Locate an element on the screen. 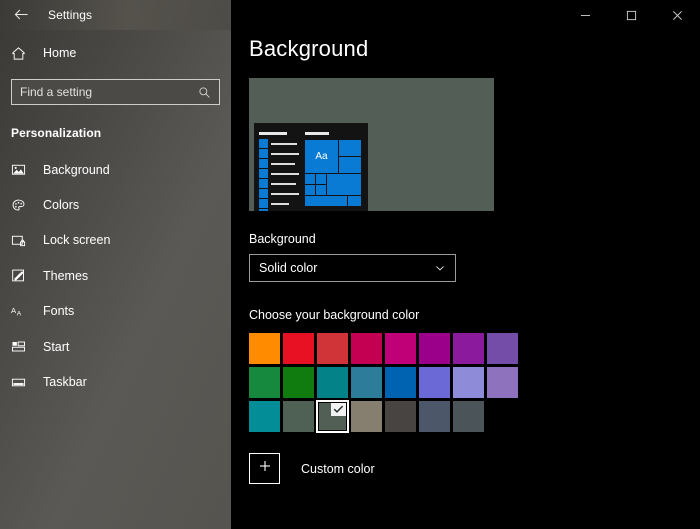 This screenshot has width=700, height=529. sidebar-label: Lock screen is located at coordinates (77, 240).